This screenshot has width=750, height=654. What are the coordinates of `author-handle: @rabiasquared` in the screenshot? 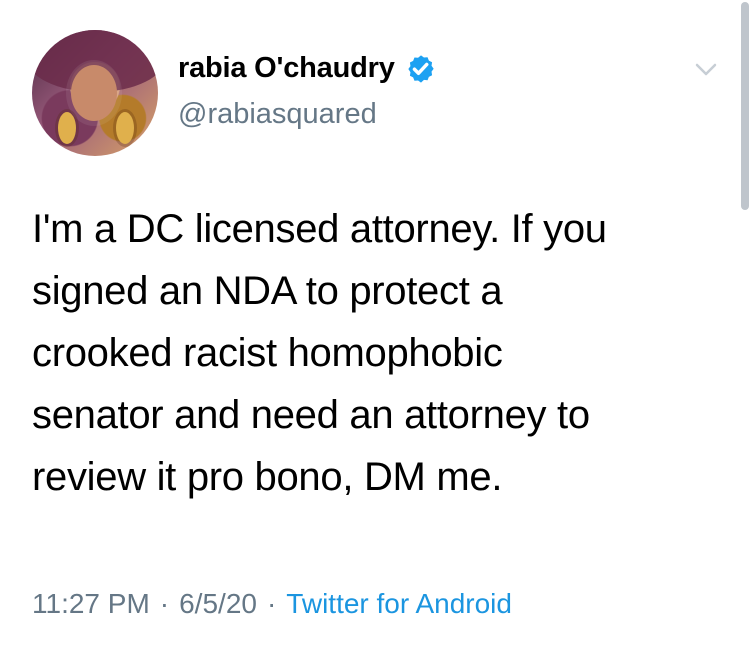 It's located at (277, 114).